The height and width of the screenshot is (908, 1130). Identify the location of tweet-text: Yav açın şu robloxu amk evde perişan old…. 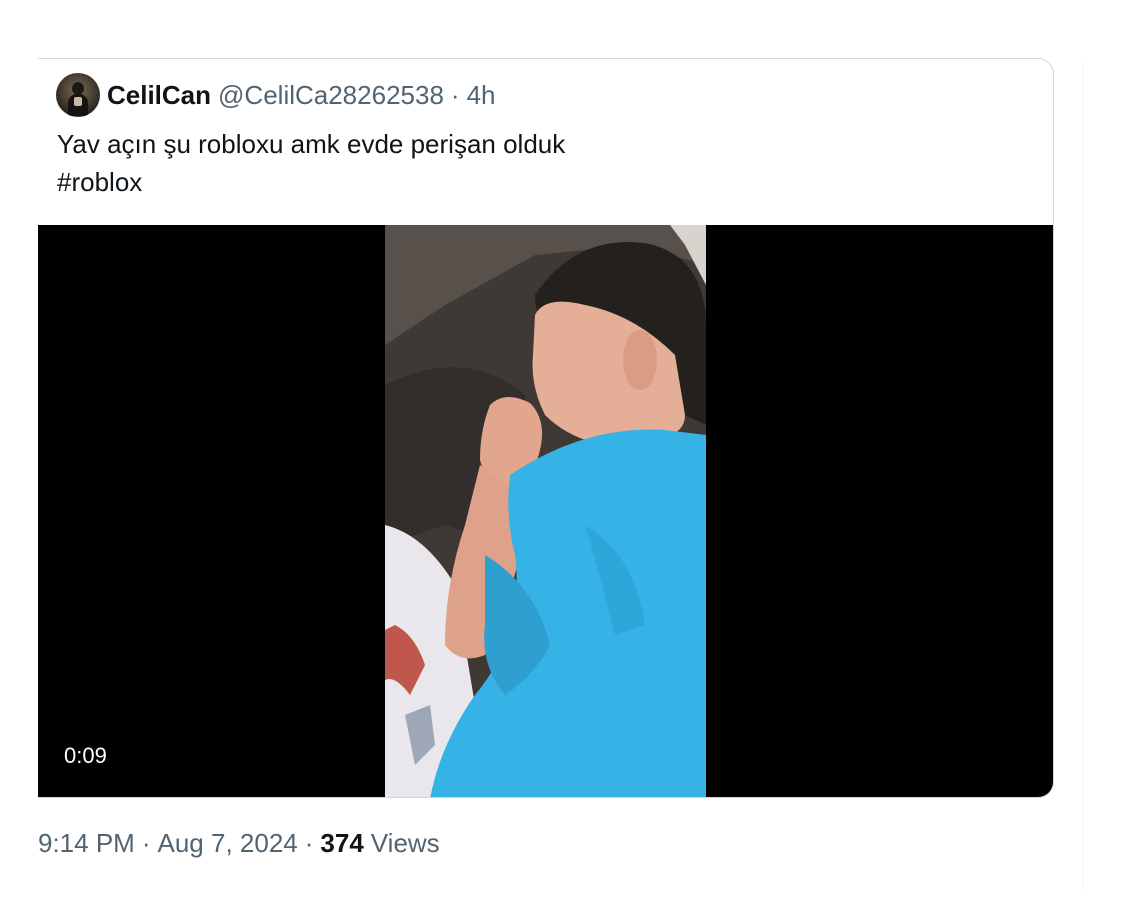
(311, 163).